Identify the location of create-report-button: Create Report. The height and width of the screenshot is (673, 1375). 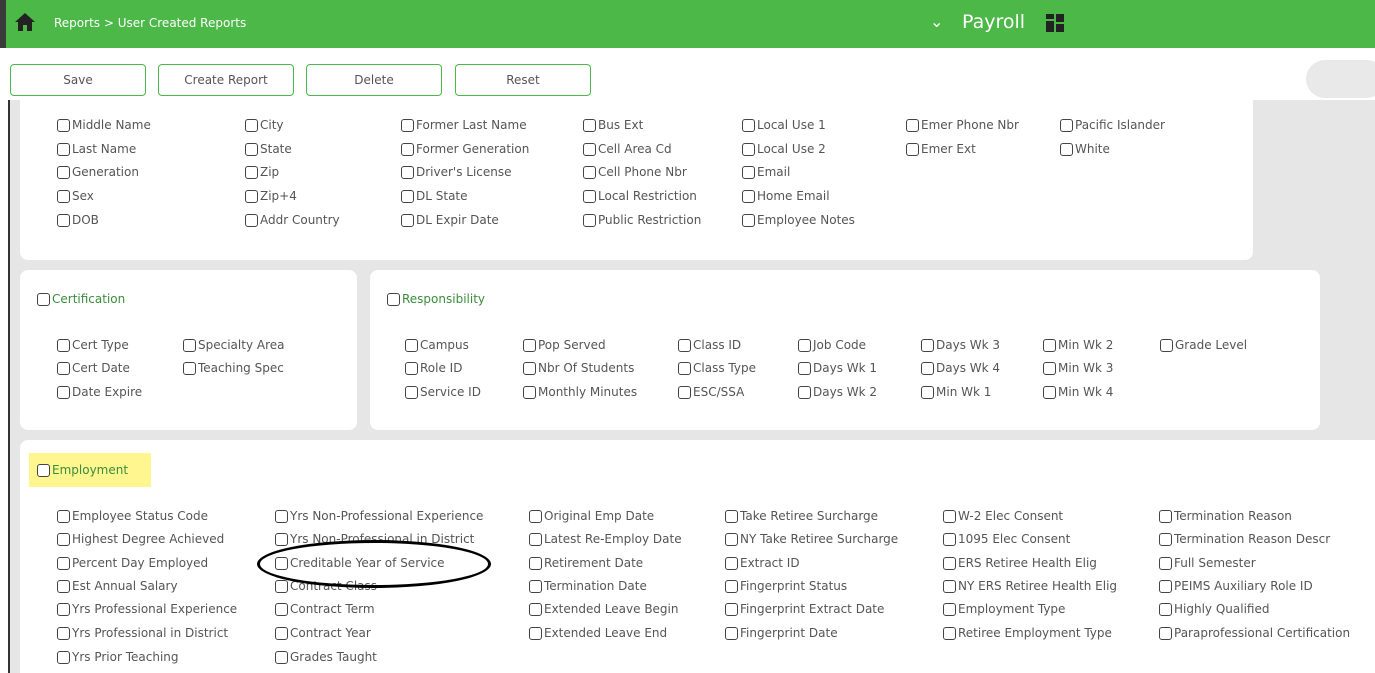
(226, 80).